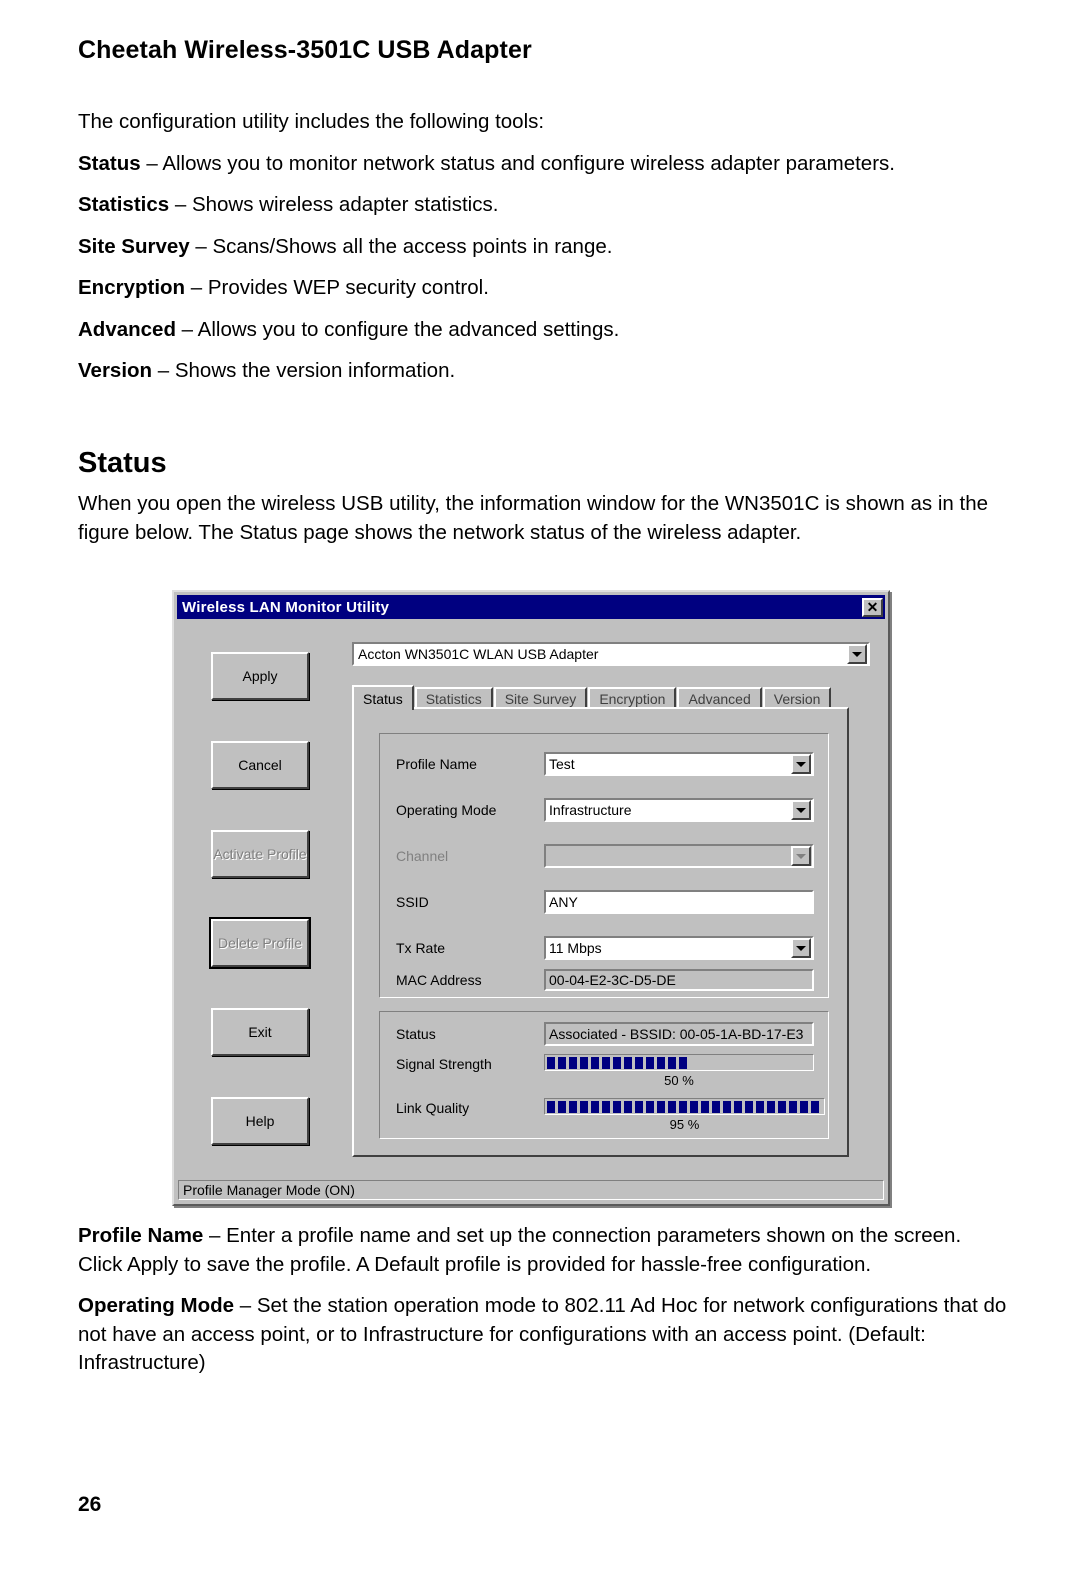 The height and width of the screenshot is (1570, 1080). Describe the element at coordinates (439, 980) in the screenshot. I see `mac-address-label: MAC Address` at that location.